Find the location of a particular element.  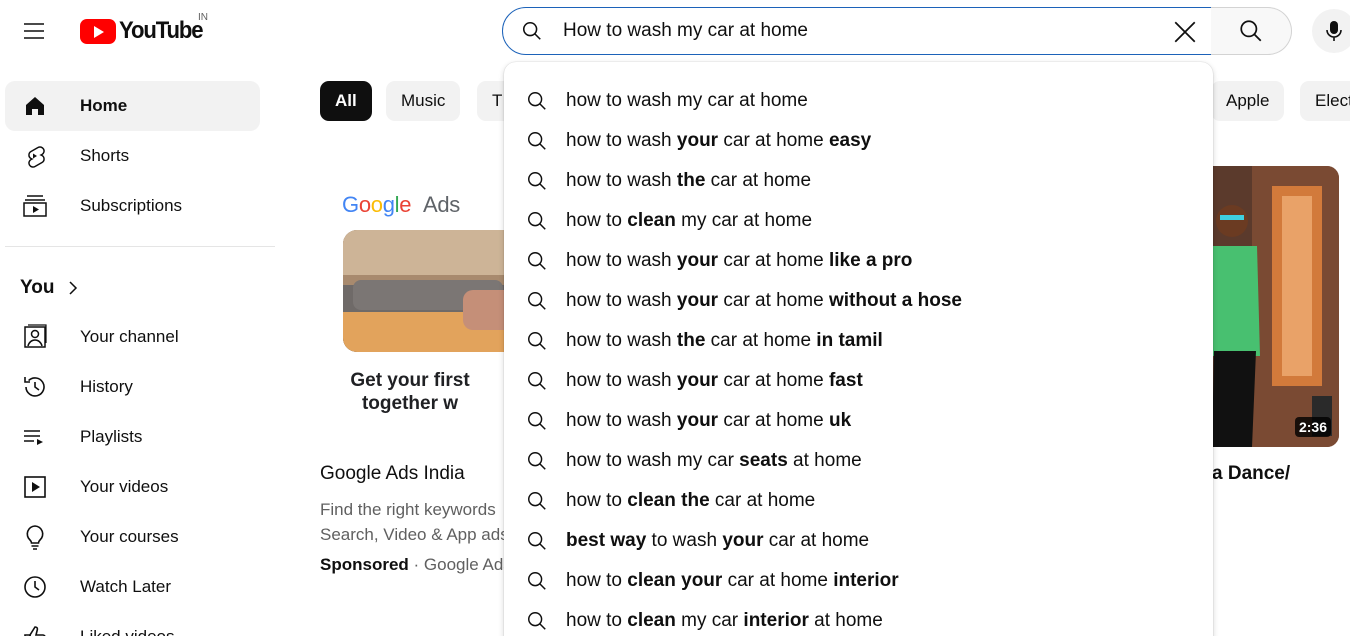

country-code: IN is located at coordinates (203, 17).